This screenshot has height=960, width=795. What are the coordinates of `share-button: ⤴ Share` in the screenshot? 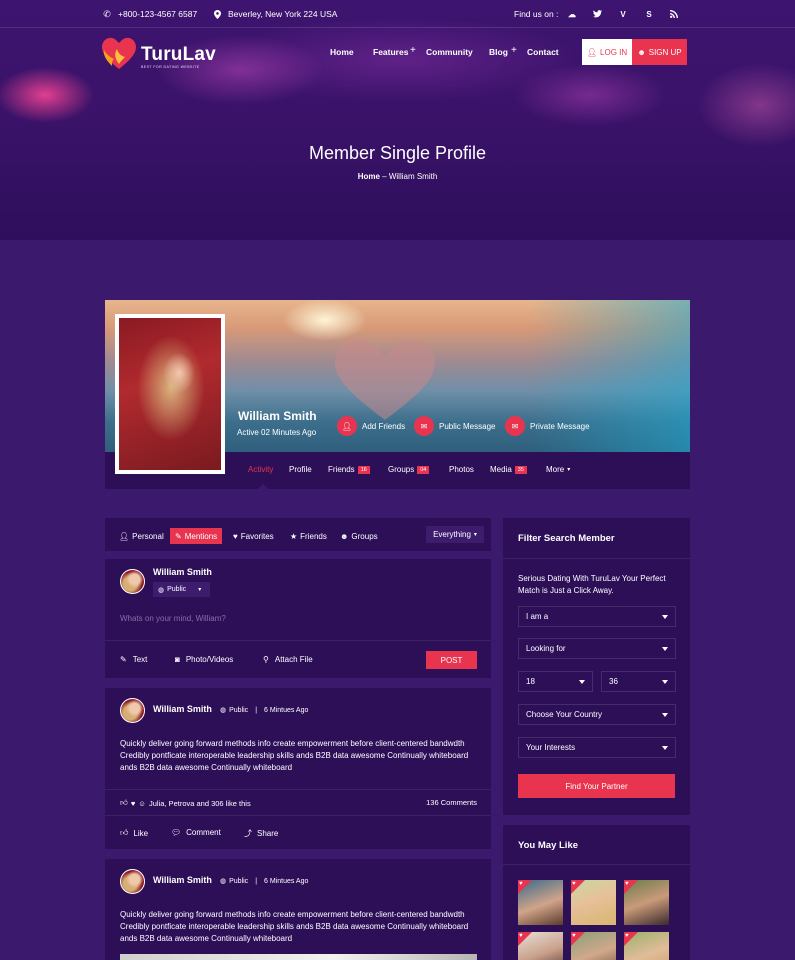 It's located at (261, 833).